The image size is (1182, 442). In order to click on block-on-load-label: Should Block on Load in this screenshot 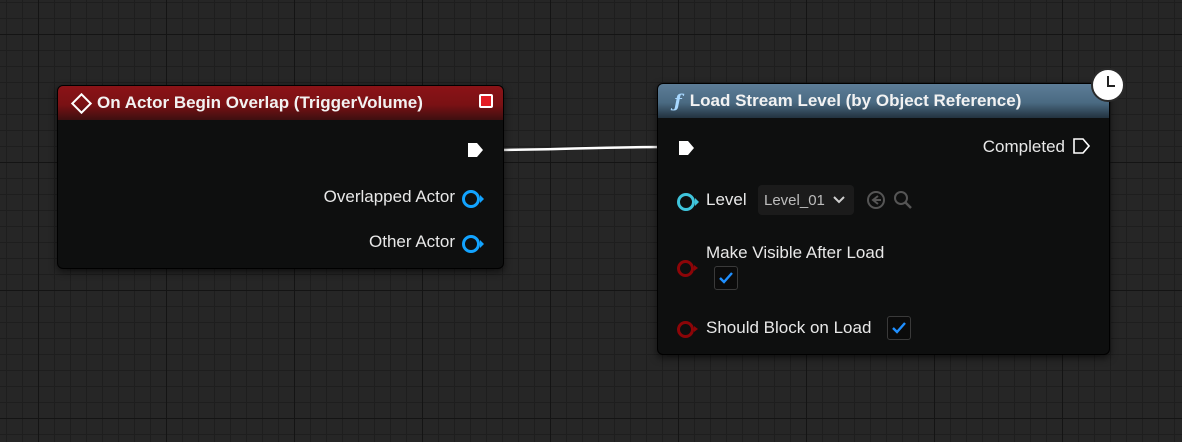, I will do `click(789, 327)`.